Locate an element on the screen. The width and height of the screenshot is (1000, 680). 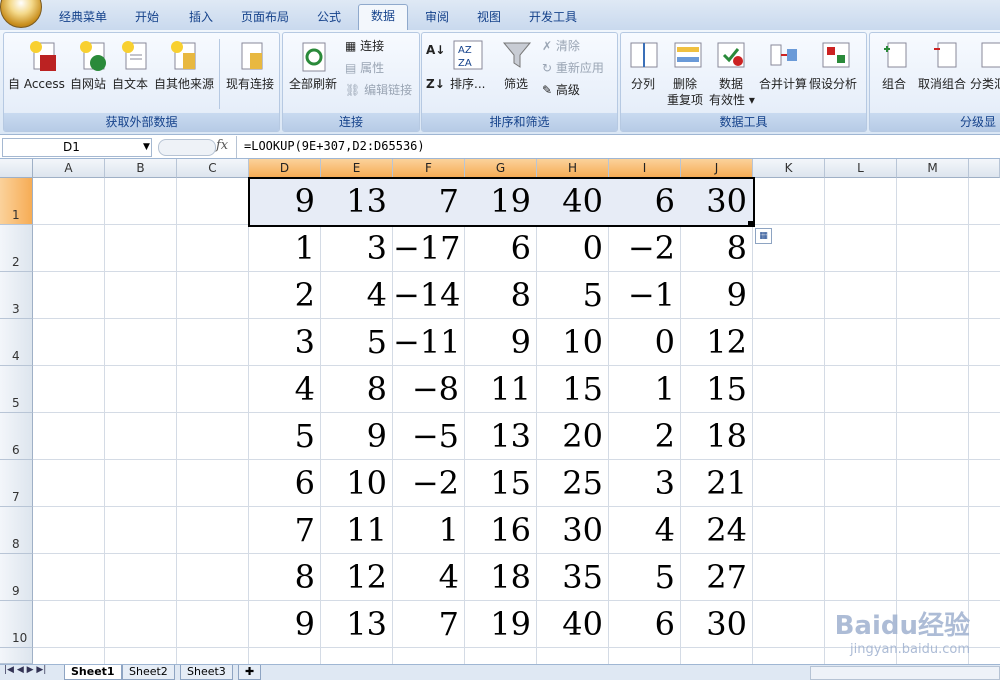
cell-g5: 11 is located at coordinates (501, 389).